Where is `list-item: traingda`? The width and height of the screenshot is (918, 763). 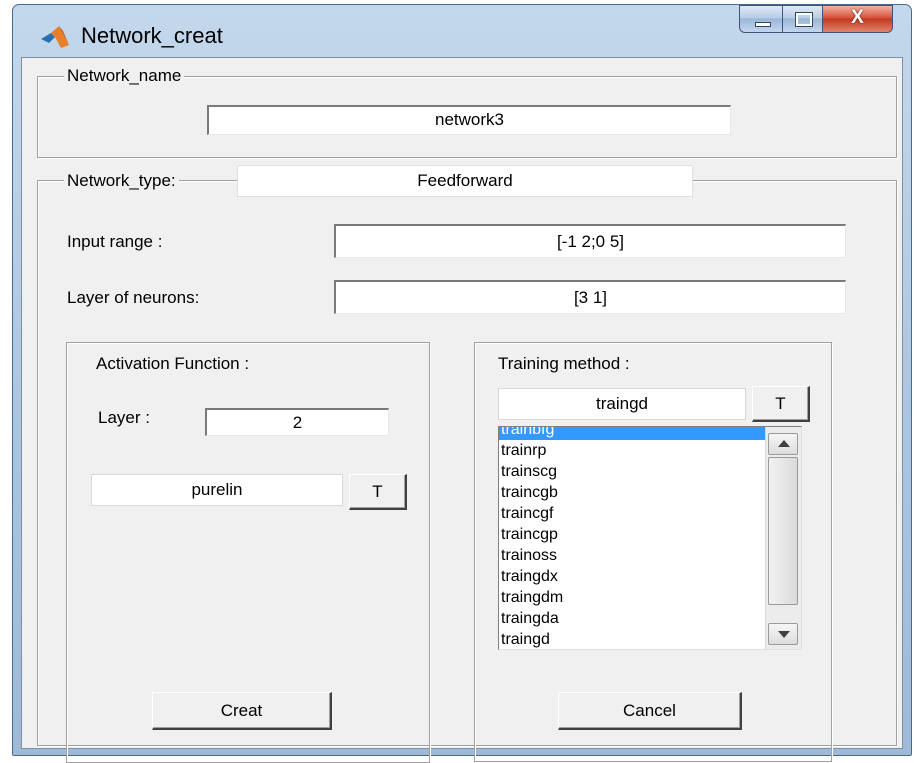 list-item: traingda is located at coordinates (632, 618).